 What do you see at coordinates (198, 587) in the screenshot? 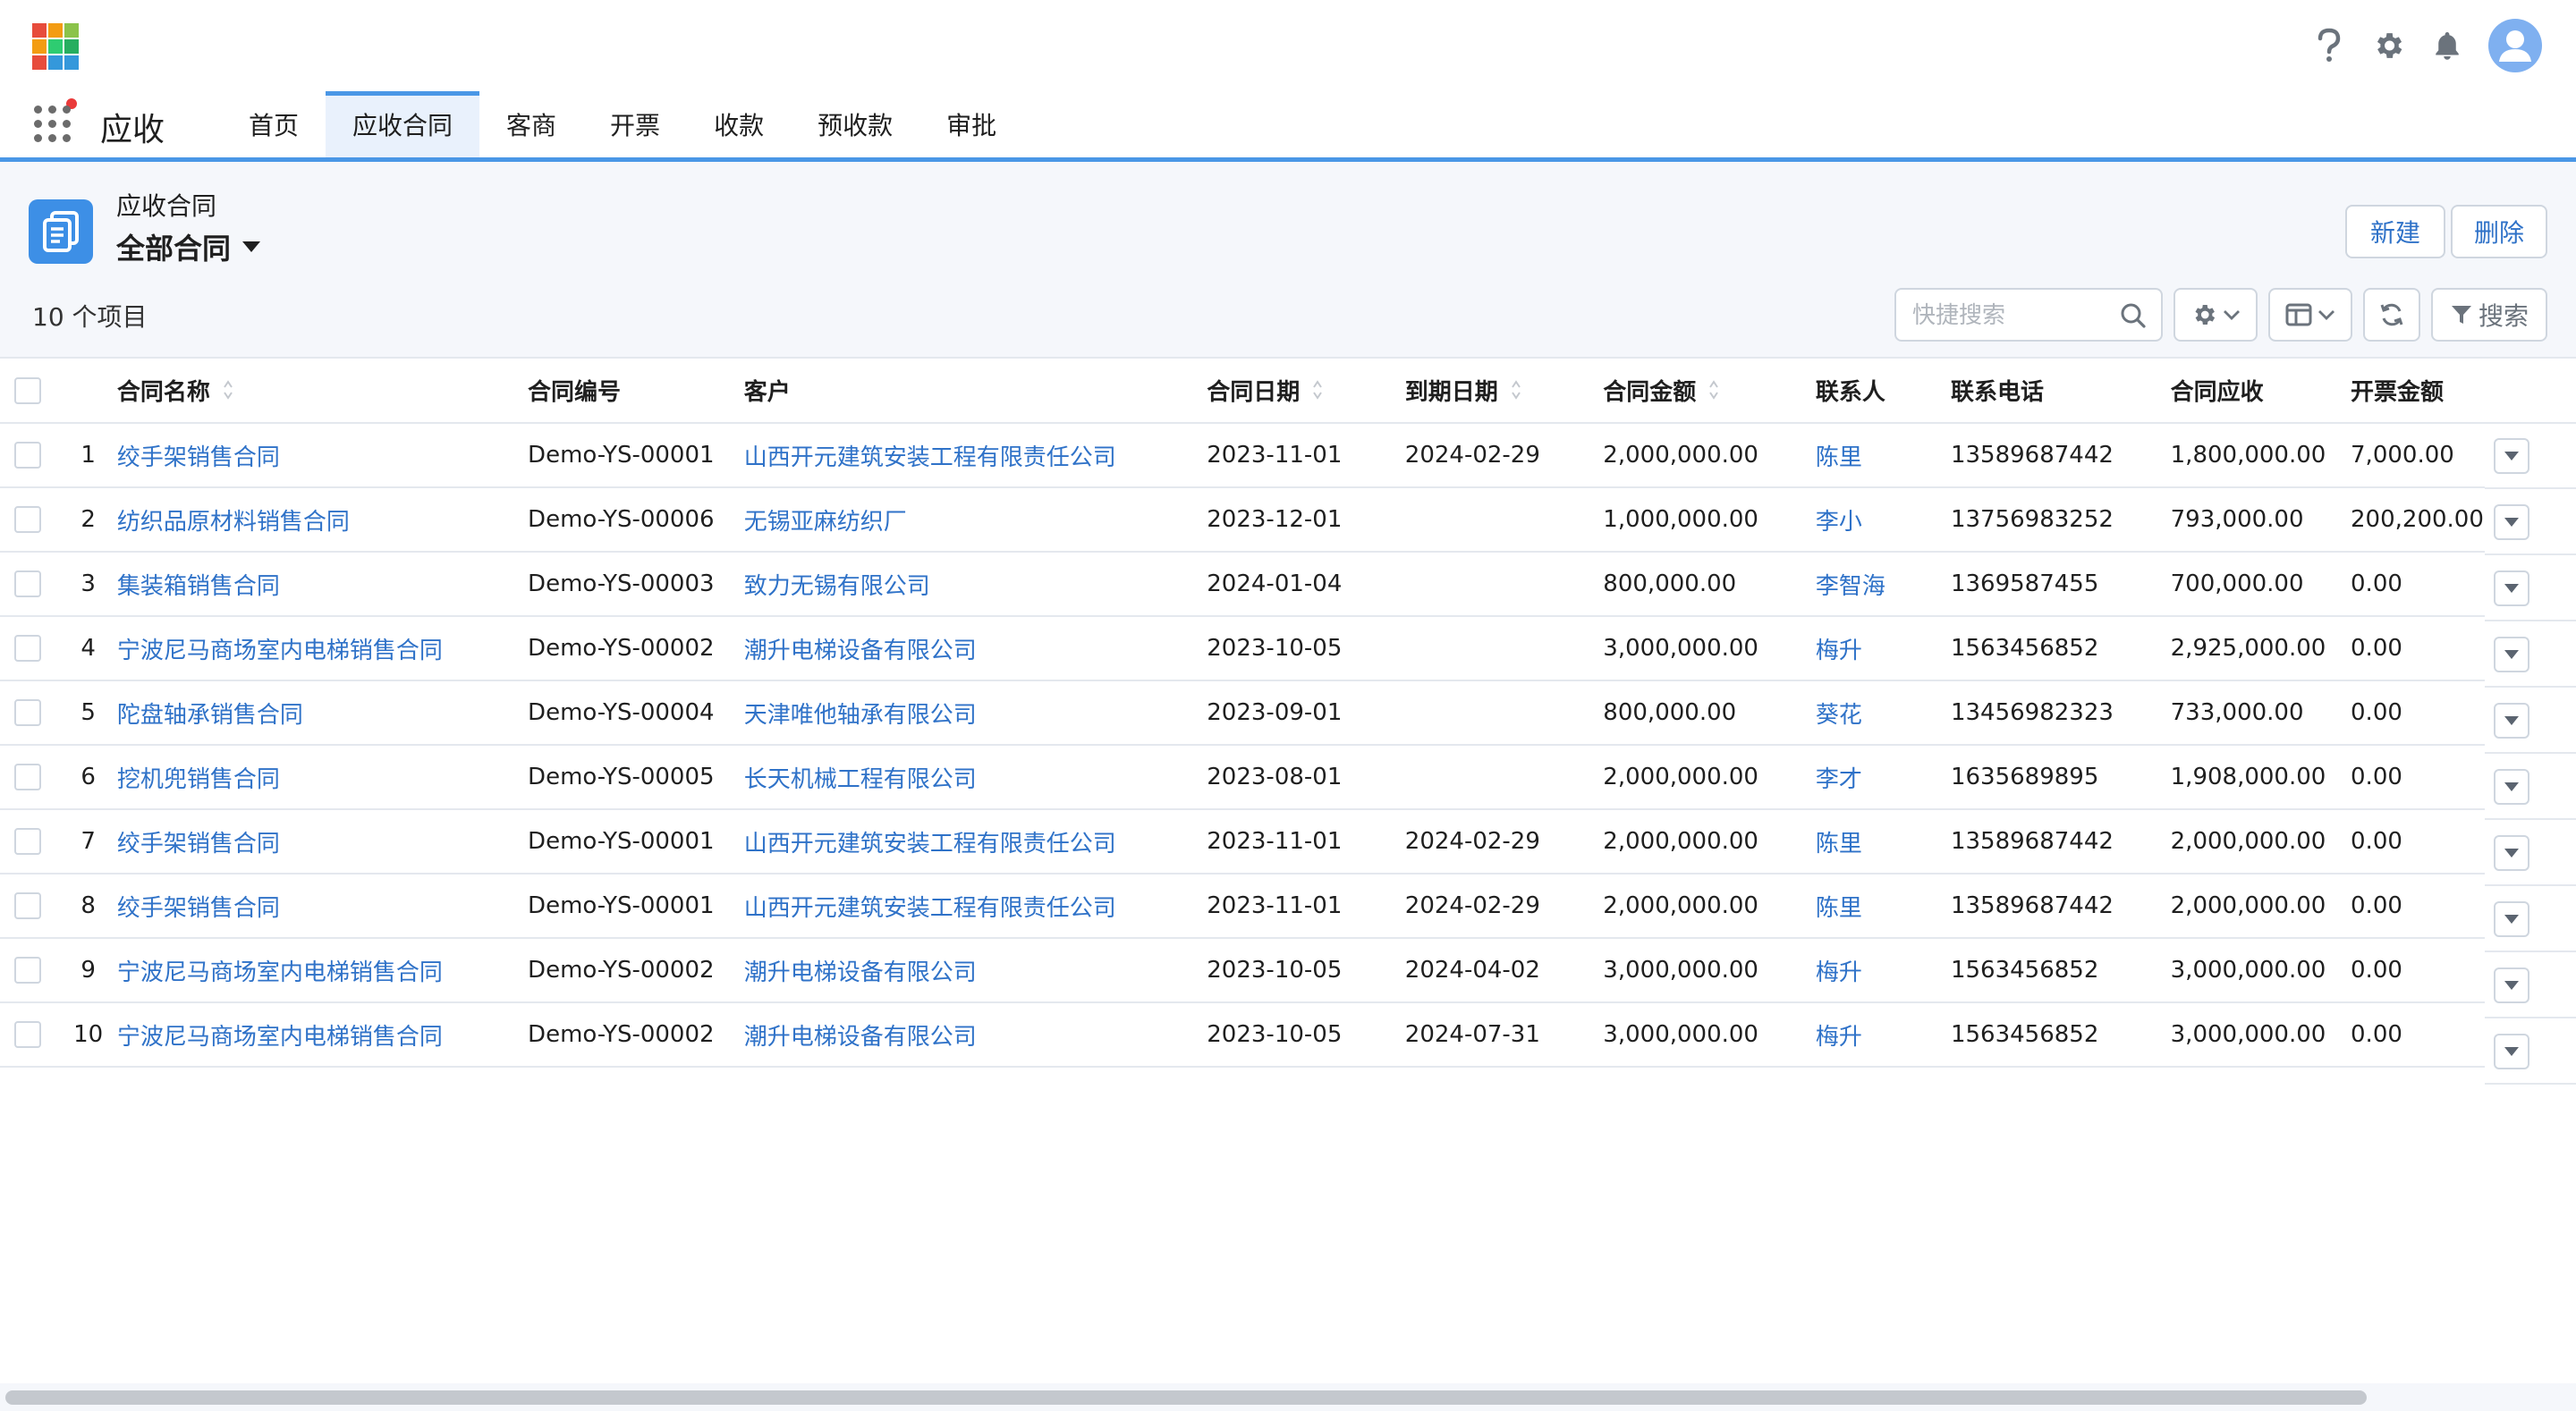
I see `contract-name-link: 集装箱销售合同` at bounding box center [198, 587].